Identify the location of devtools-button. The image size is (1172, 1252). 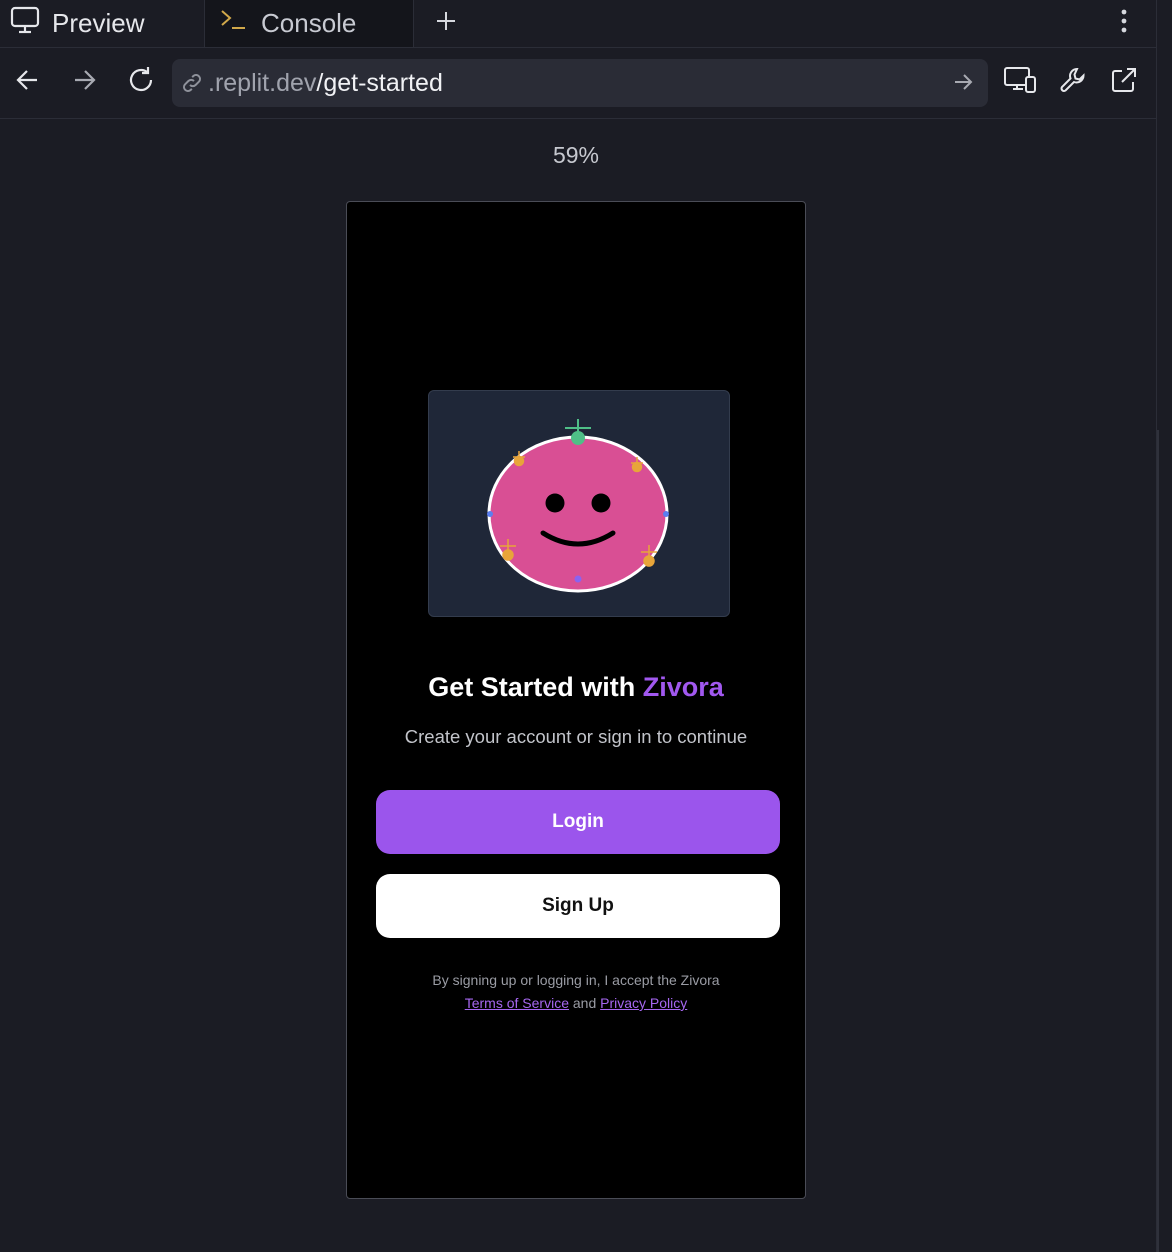
(1073, 82).